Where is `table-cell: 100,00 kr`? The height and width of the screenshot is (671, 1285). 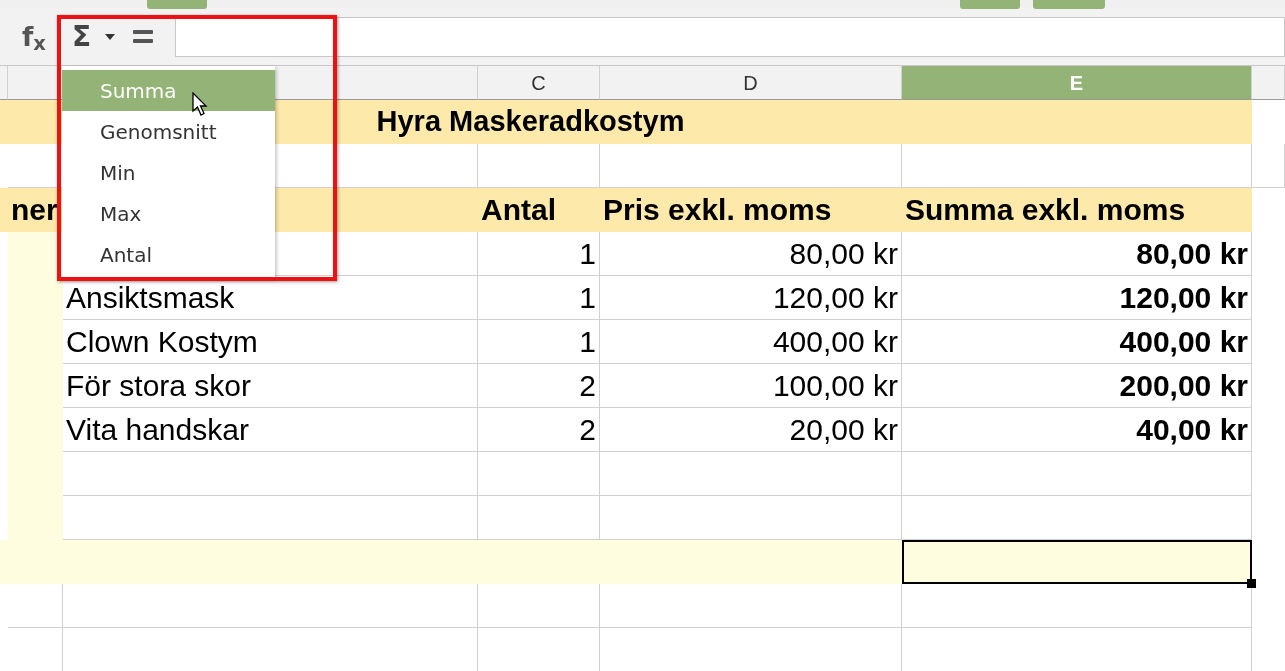
table-cell: 100,00 kr is located at coordinates (751, 386).